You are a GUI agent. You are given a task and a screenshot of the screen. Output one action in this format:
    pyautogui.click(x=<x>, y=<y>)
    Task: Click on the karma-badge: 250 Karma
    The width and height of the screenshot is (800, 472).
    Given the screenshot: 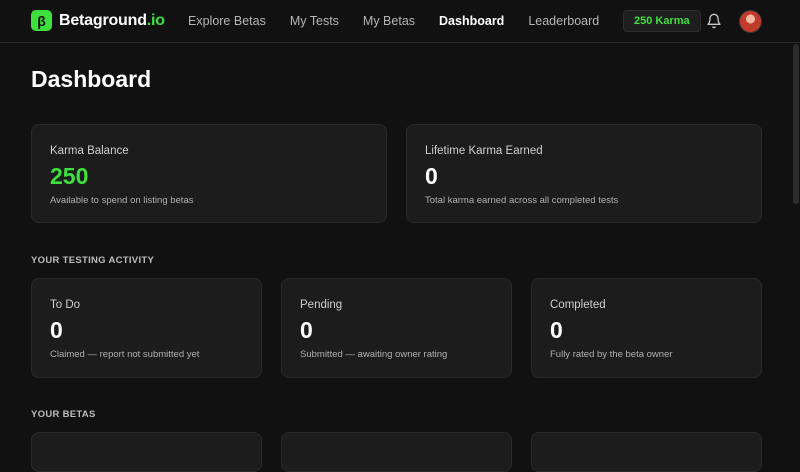 What is the action you would take?
    pyautogui.click(x=662, y=21)
    